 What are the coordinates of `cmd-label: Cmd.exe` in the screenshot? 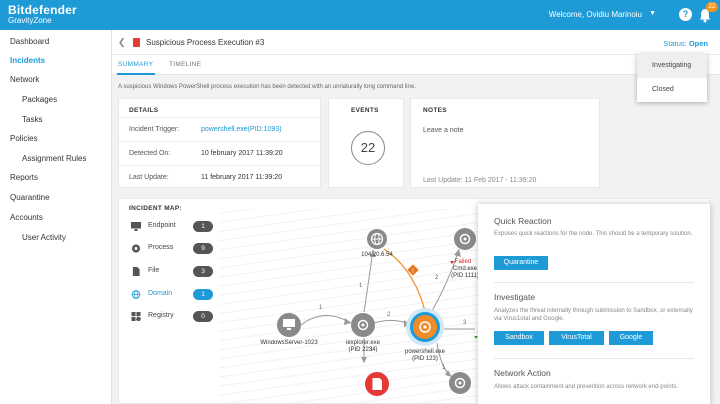 It's located at (465, 269).